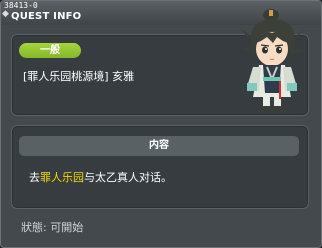 The height and width of the screenshot is (248, 322). What do you see at coordinates (50, 50) in the screenshot?
I see `category-badge: 一般` at bounding box center [50, 50].